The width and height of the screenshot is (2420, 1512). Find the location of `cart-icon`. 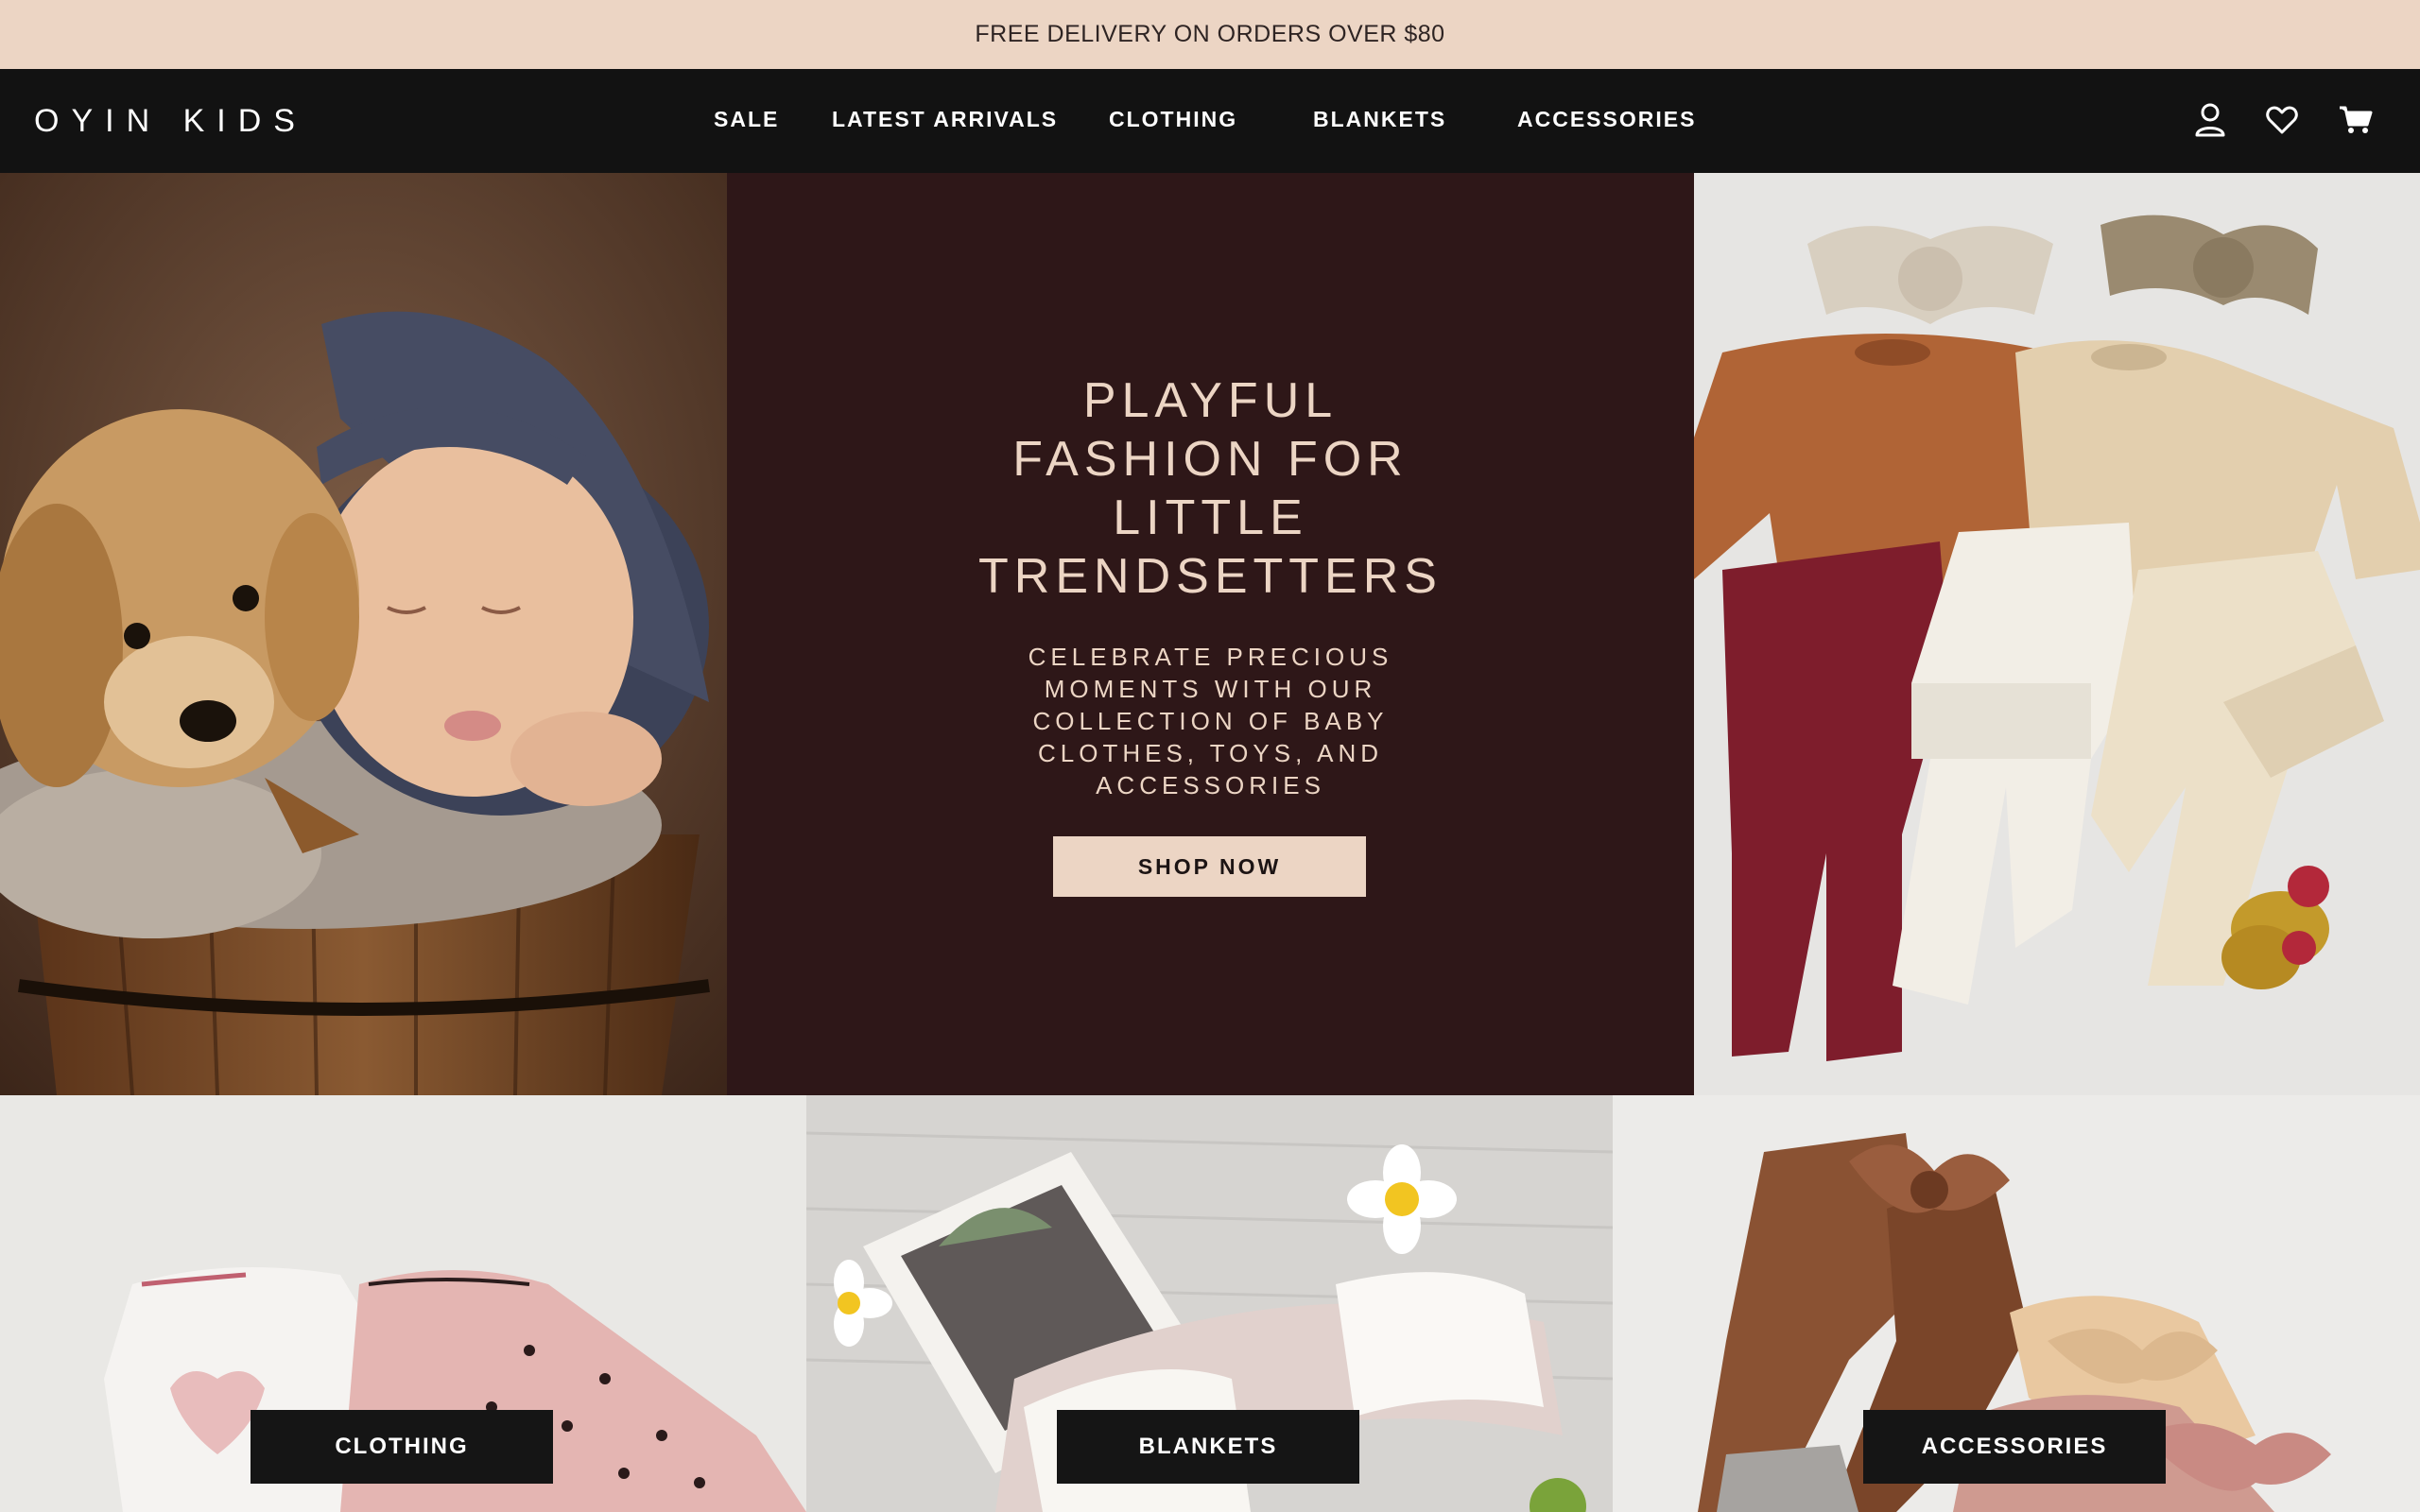

cart-icon is located at coordinates (2356, 120).